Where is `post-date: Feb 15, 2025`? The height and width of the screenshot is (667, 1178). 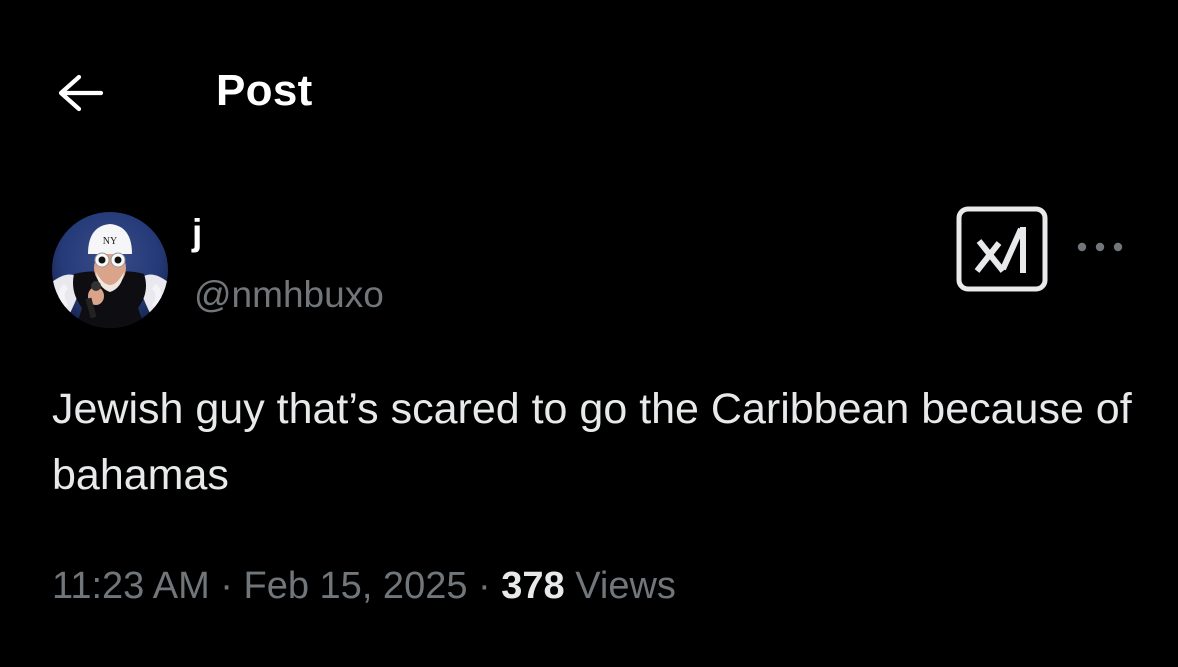
post-date: Feb 15, 2025 is located at coordinates (356, 586).